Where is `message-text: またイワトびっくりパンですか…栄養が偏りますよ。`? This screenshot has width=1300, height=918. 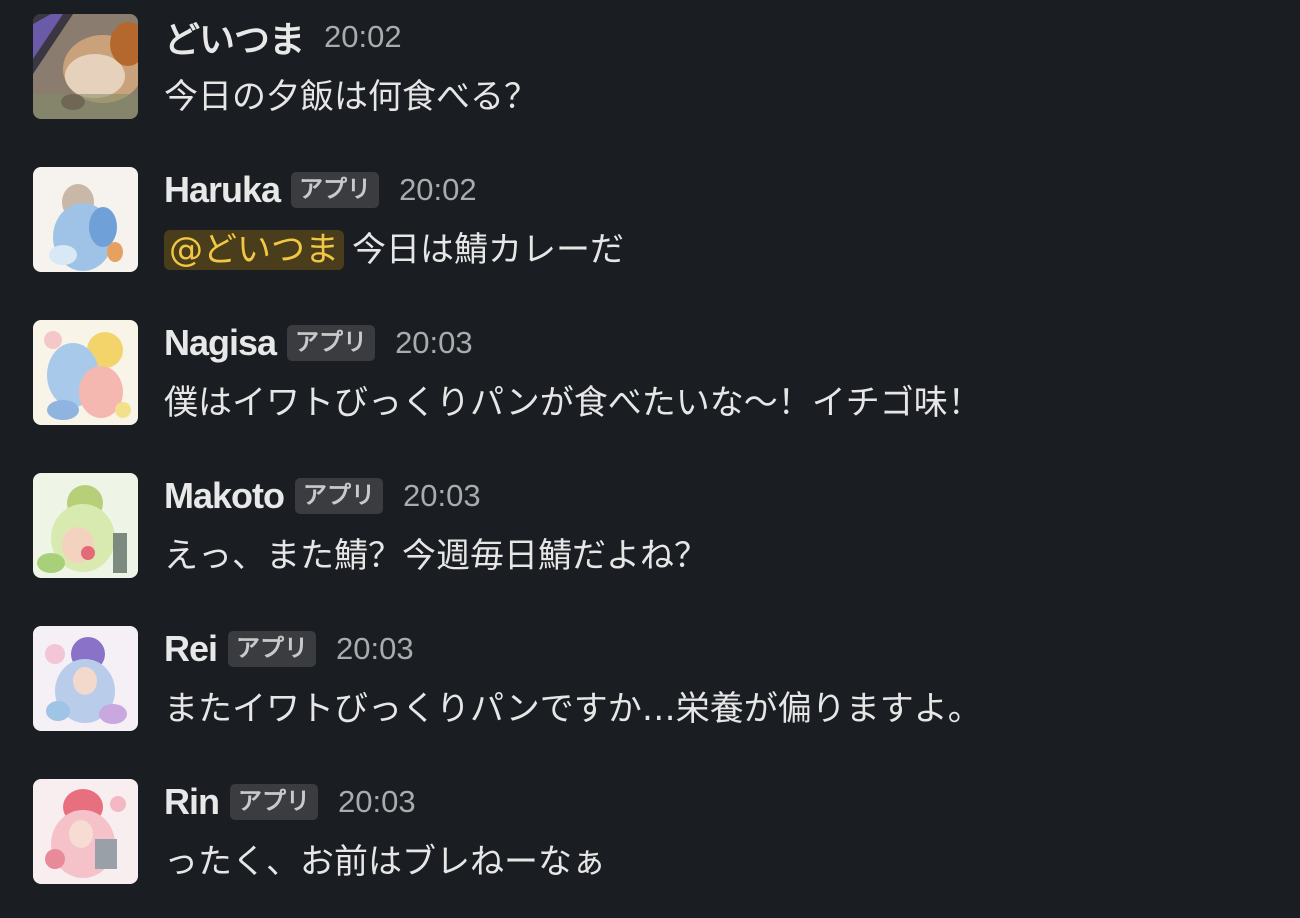 message-text: またイワトびっくりパンですか…栄養が偏りますよ。 is located at coordinates (573, 709).